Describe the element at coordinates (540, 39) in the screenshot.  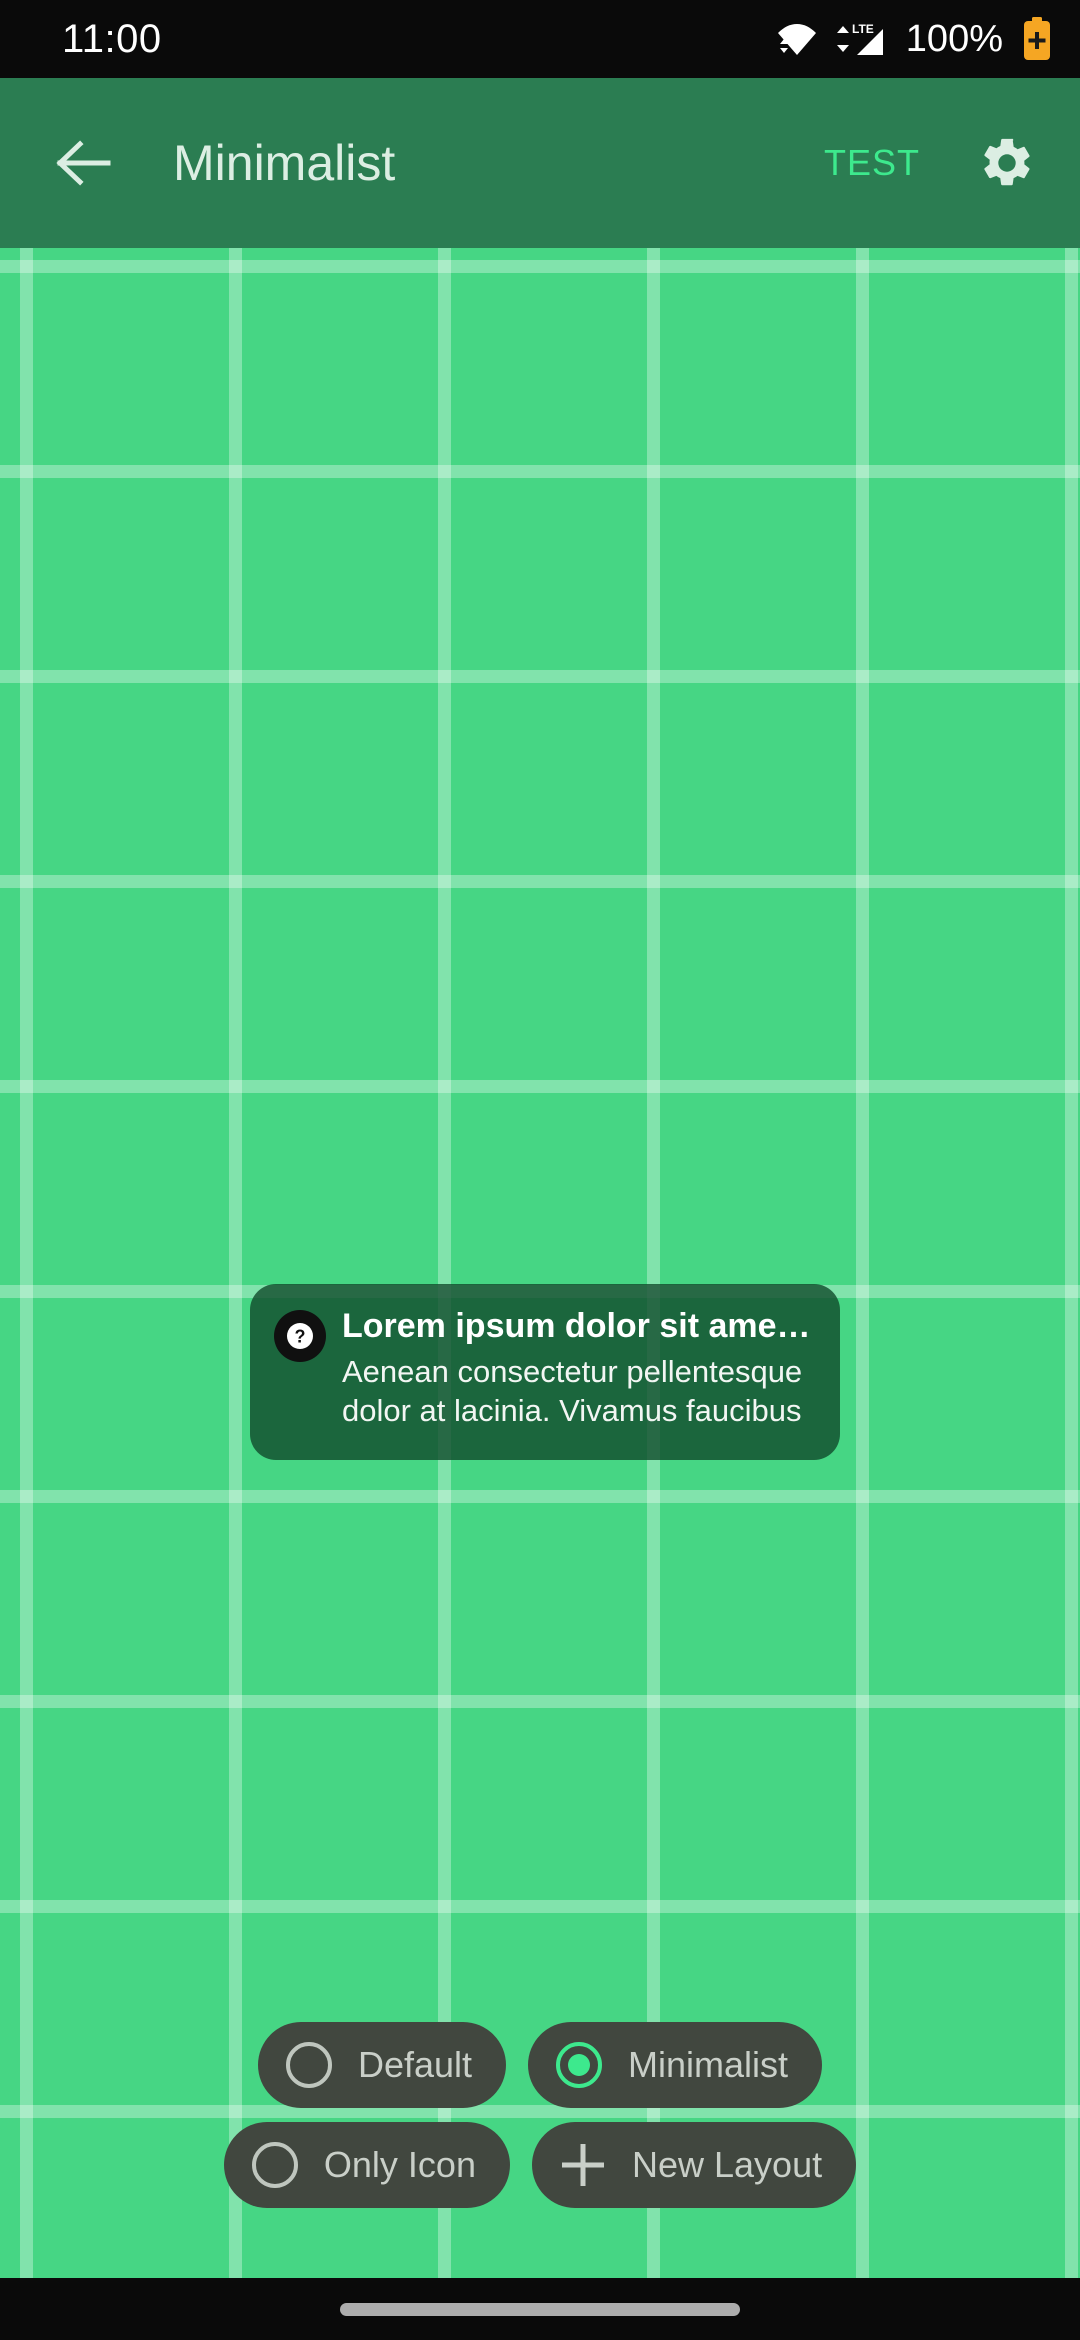
I see `status-bar: 11:00 LTE 100%` at that location.